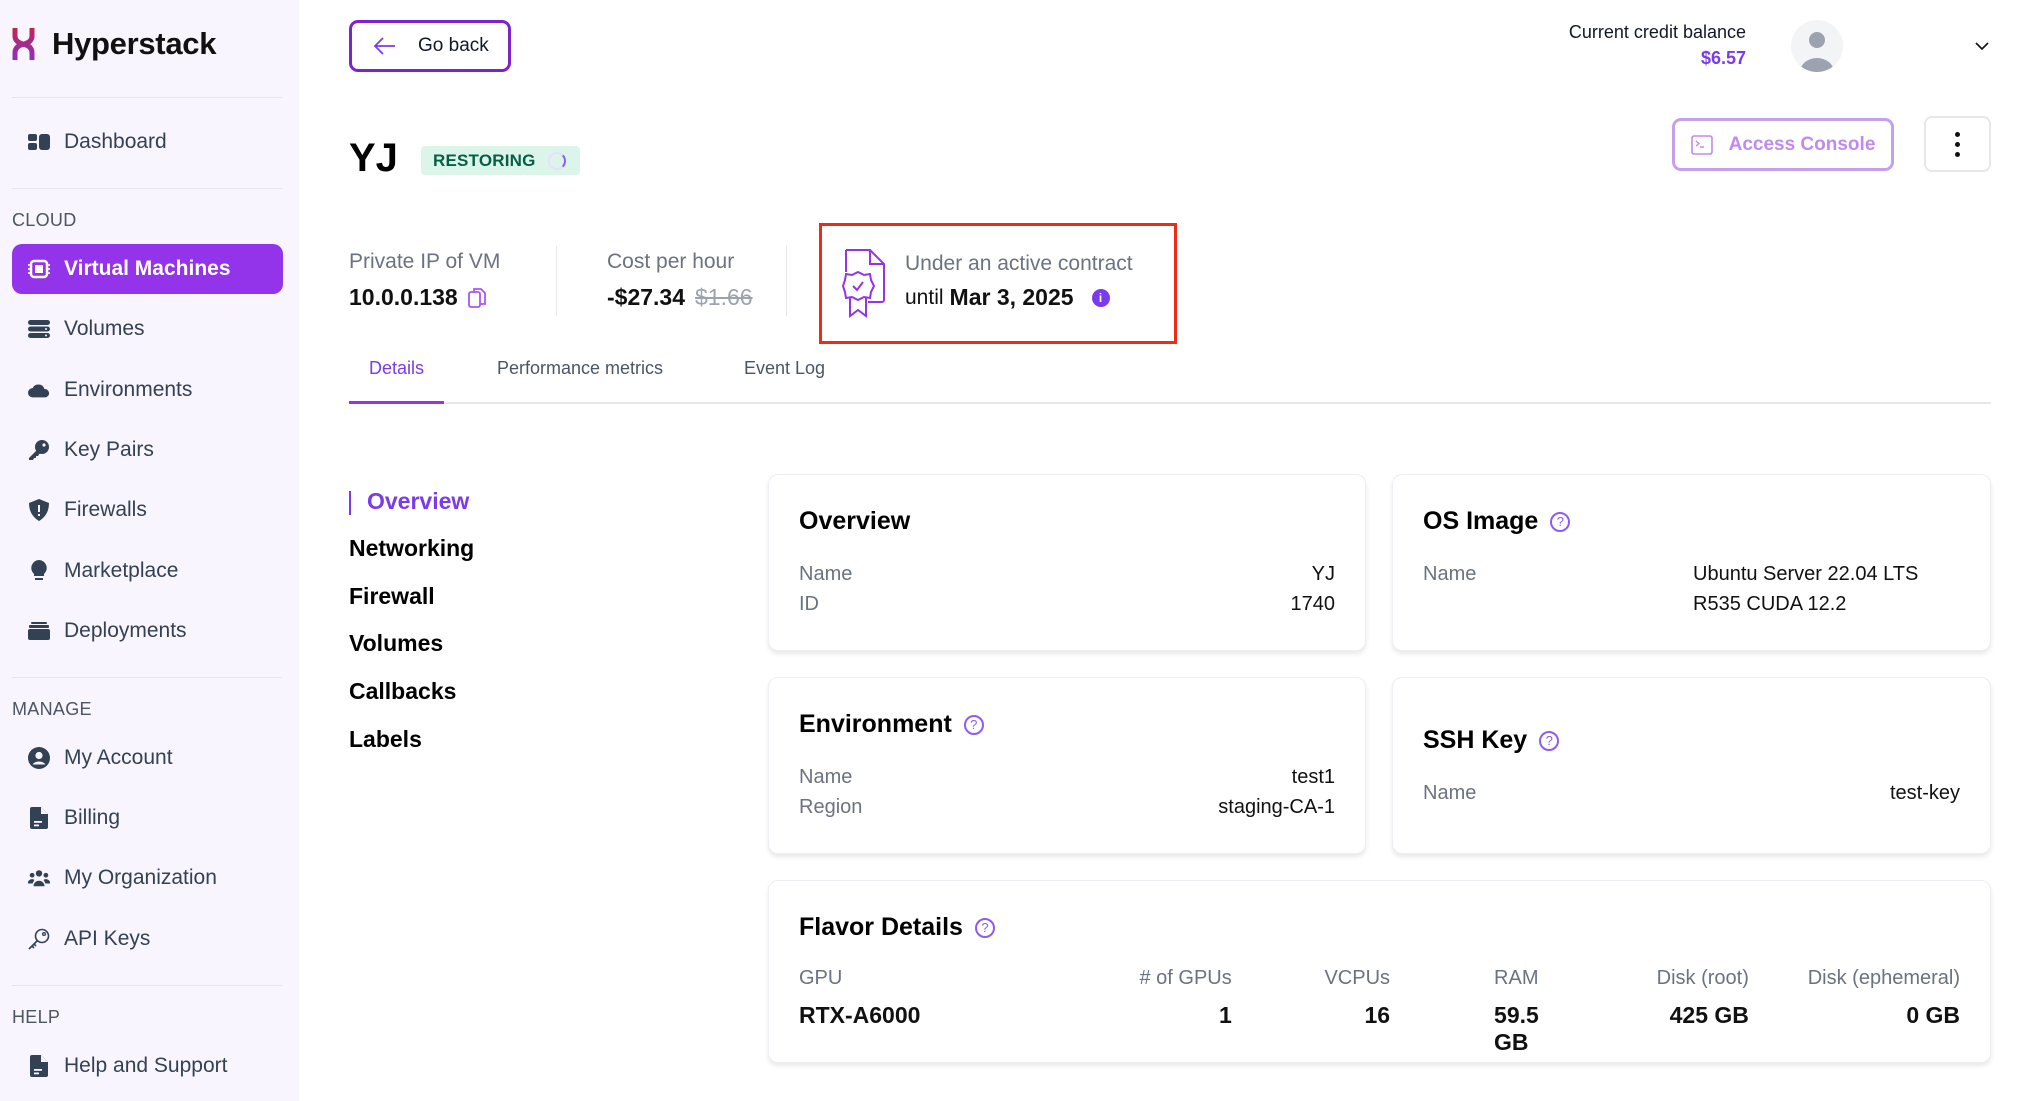 This screenshot has height=1101, width=2018. I want to click on card-title-wrap: OS Image ?, so click(1497, 521).